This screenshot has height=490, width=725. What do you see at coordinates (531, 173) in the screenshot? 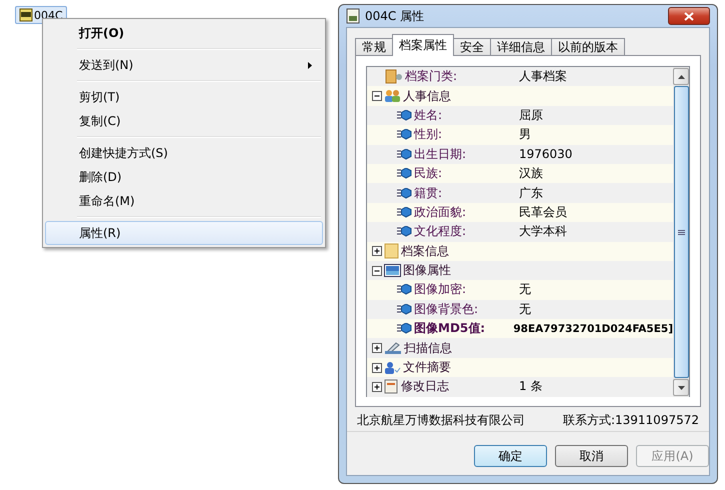
I see `property-value: 汉族` at bounding box center [531, 173].